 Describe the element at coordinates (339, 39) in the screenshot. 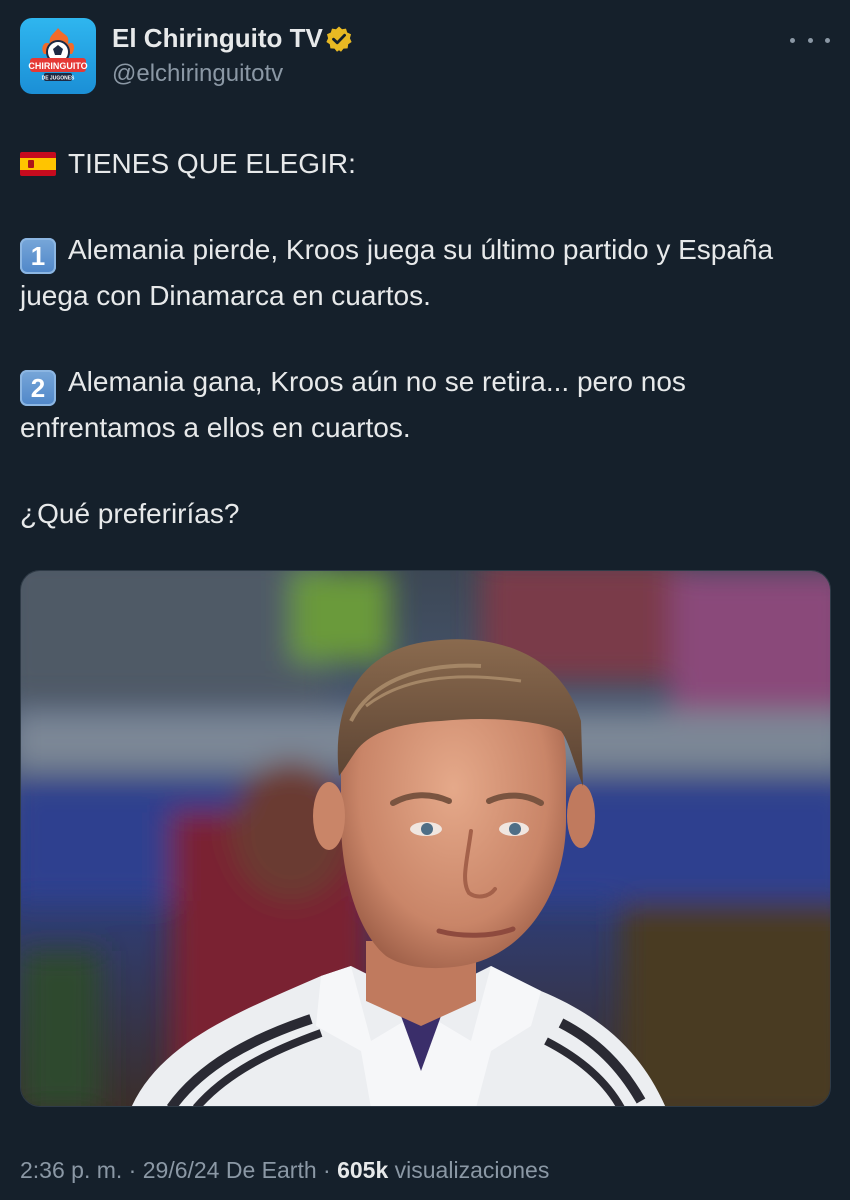

I see `verified-badge-icon` at that location.